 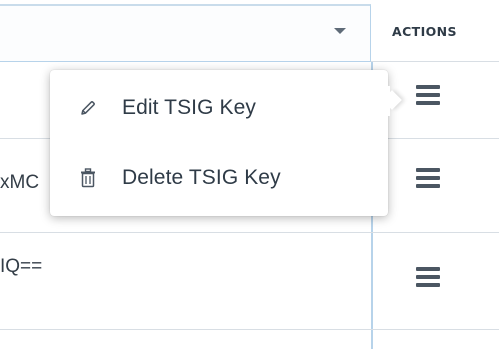 I want to click on key-value-cell: IQ==, so click(x=21, y=266).